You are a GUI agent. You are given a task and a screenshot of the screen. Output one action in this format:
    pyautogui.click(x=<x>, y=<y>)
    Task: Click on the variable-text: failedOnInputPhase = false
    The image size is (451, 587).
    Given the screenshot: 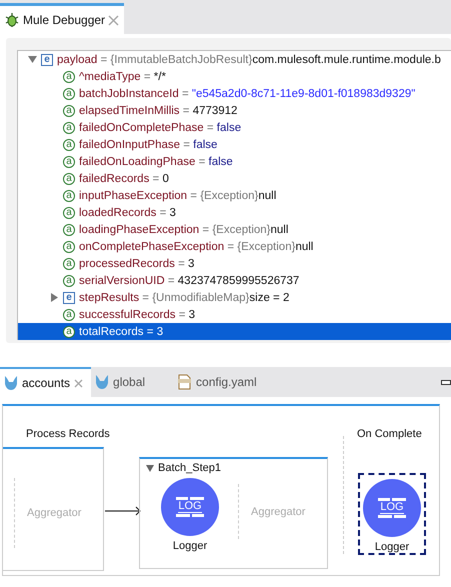 What is the action you would take?
    pyautogui.click(x=148, y=144)
    